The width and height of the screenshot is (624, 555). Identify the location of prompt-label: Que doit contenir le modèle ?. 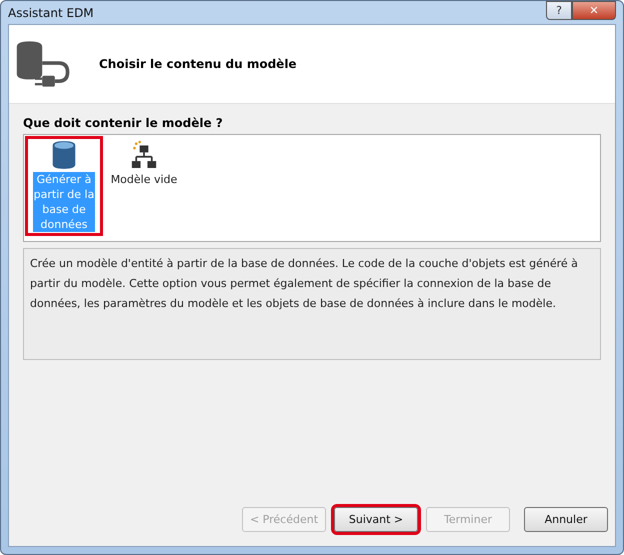
(123, 123).